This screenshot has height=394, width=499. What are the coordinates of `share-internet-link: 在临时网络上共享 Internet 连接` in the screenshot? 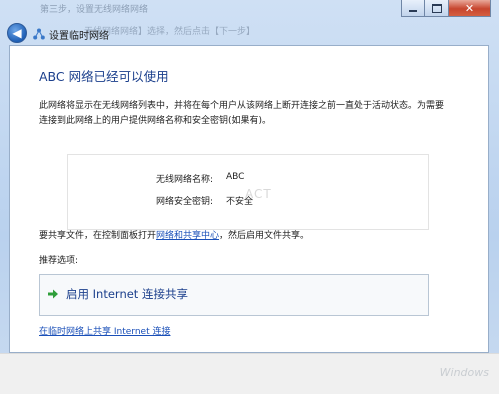 It's located at (104, 330).